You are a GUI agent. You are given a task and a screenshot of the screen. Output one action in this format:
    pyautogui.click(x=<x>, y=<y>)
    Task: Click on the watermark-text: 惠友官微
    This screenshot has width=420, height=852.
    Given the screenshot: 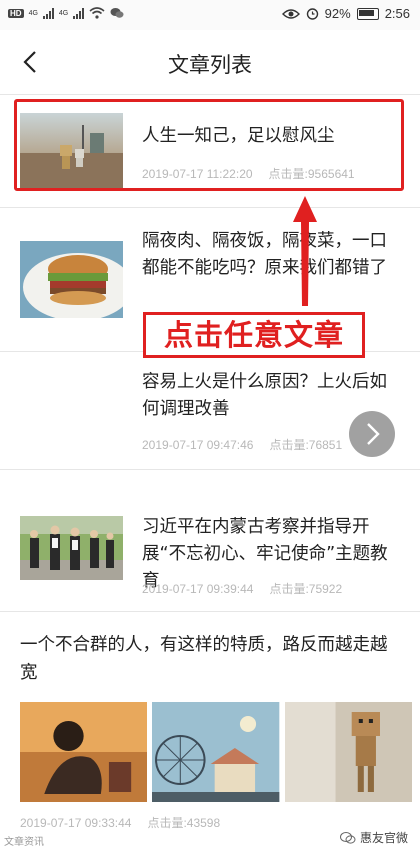 What is the action you would take?
    pyautogui.click(x=383, y=838)
    